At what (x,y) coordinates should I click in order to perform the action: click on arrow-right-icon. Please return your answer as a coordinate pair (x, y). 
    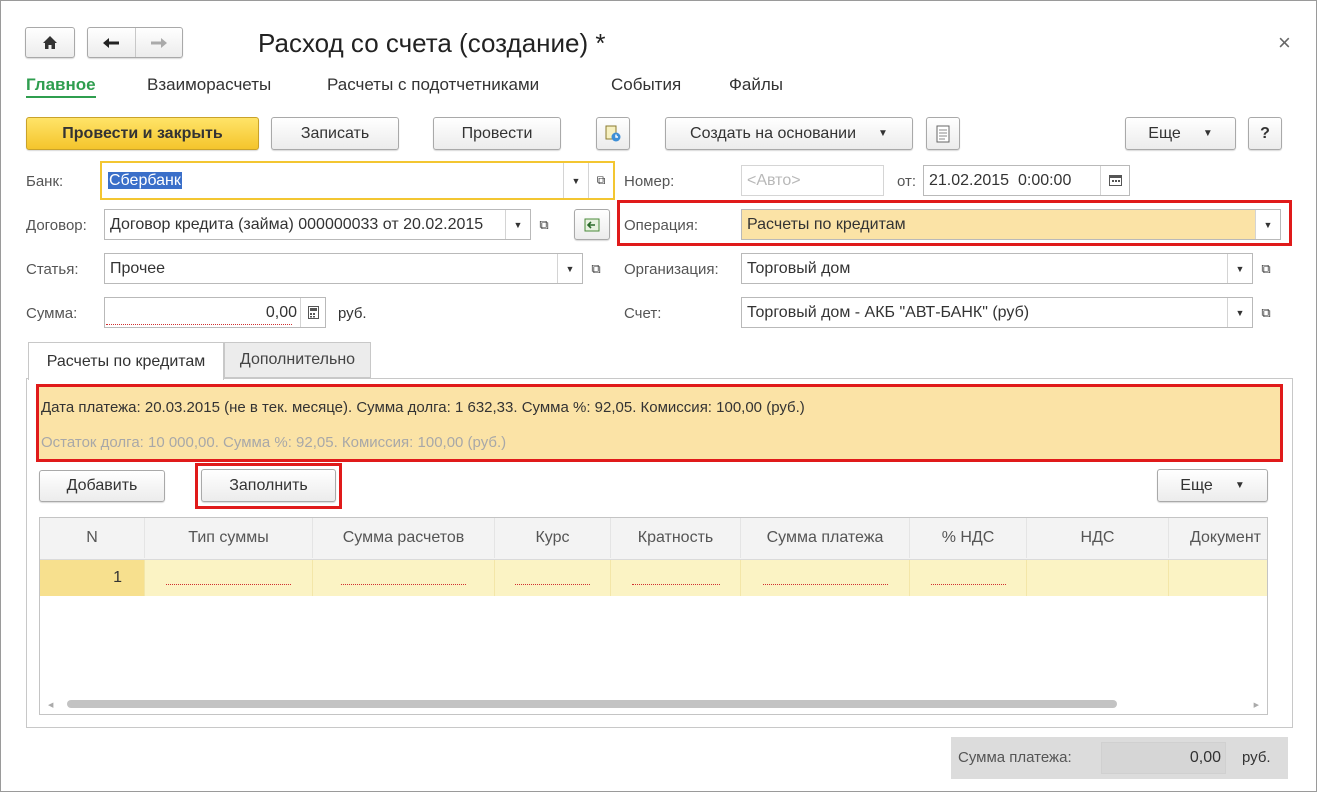
    Looking at the image, I should click on (158, 42).